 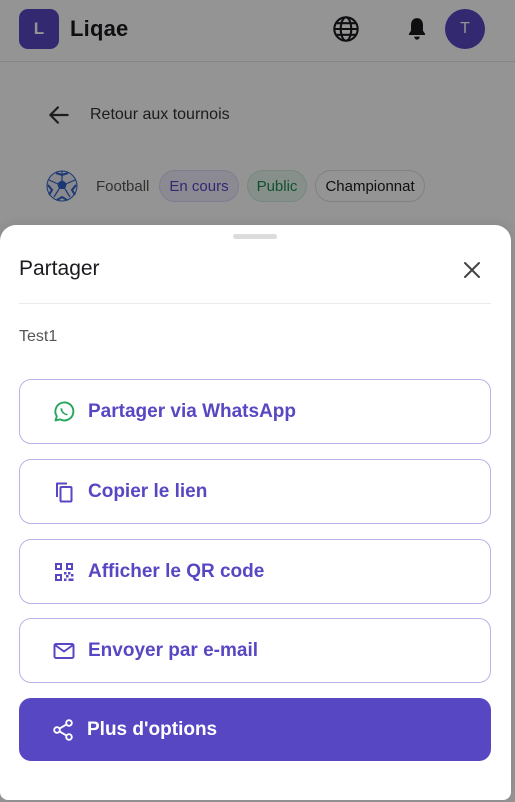 I want to click on more-options-button: Plus d'options, so click(x=255, y=729).